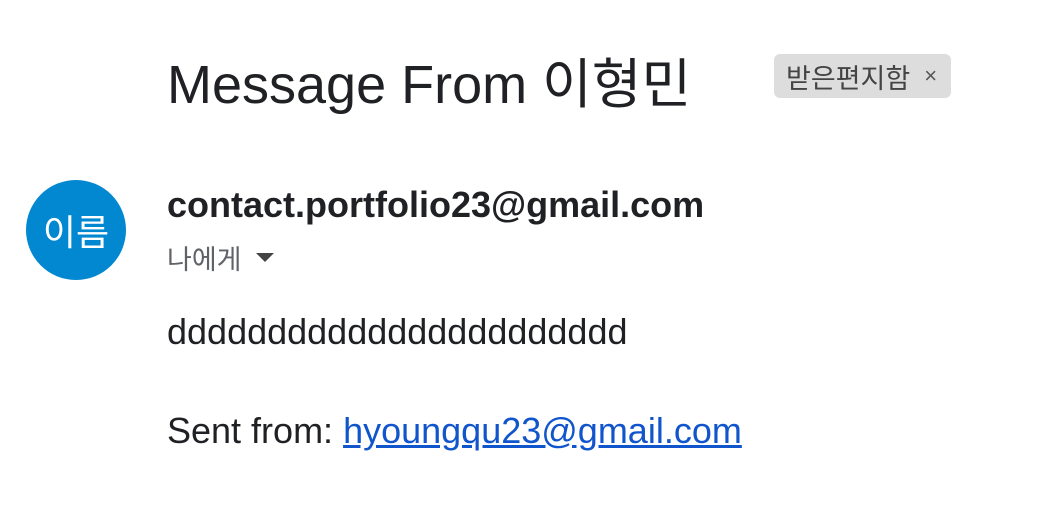 The width and height of the screenshot is (1037, 514). What do you see at coordinates (436, 204) in the screenshot?
I see `sender-email: contact.portfolio23@gmail.com` at bounding box center [436, 204].